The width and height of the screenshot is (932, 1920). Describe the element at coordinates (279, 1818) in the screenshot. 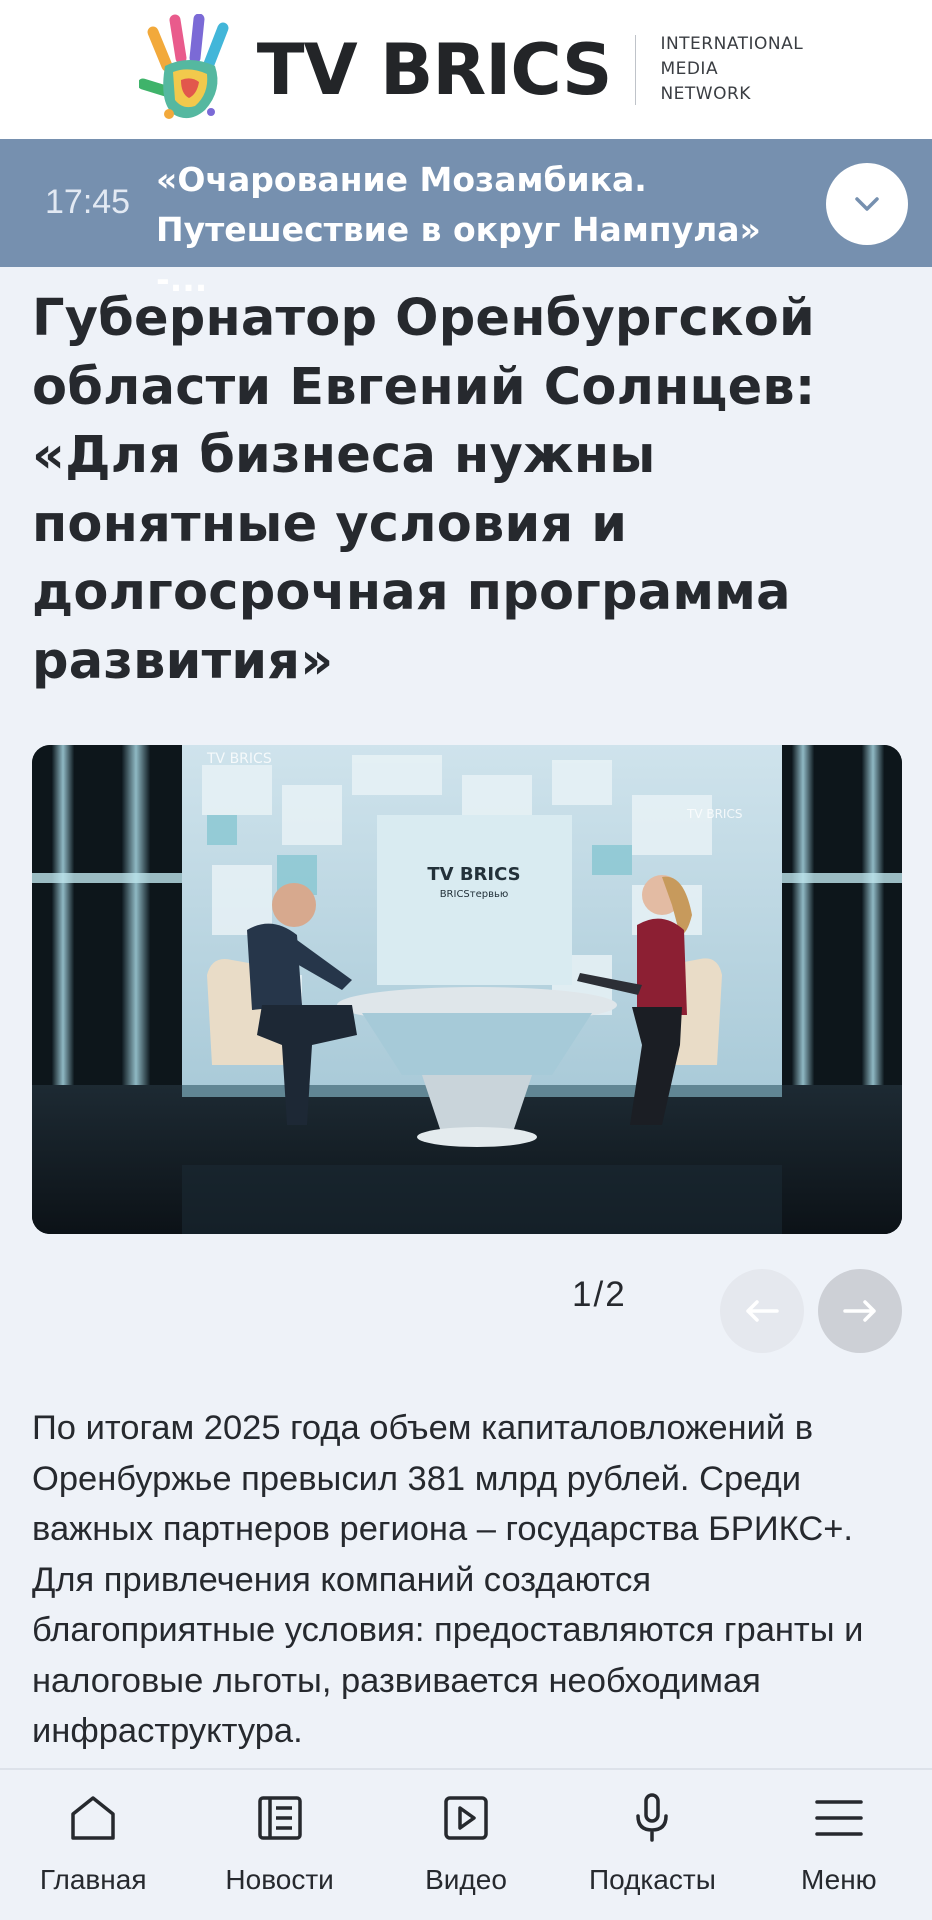

I see `news-icon` at that location.